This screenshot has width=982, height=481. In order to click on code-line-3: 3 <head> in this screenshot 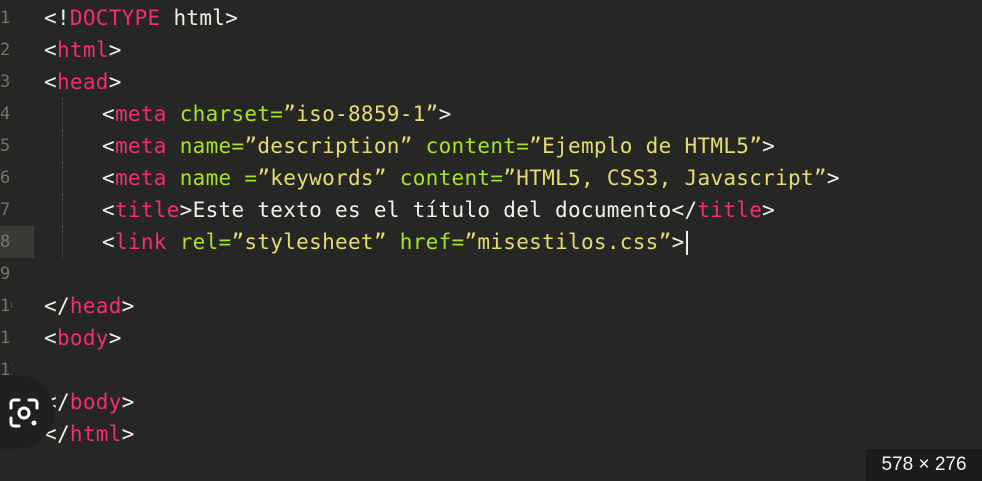, I will do `click(491, 82)`.